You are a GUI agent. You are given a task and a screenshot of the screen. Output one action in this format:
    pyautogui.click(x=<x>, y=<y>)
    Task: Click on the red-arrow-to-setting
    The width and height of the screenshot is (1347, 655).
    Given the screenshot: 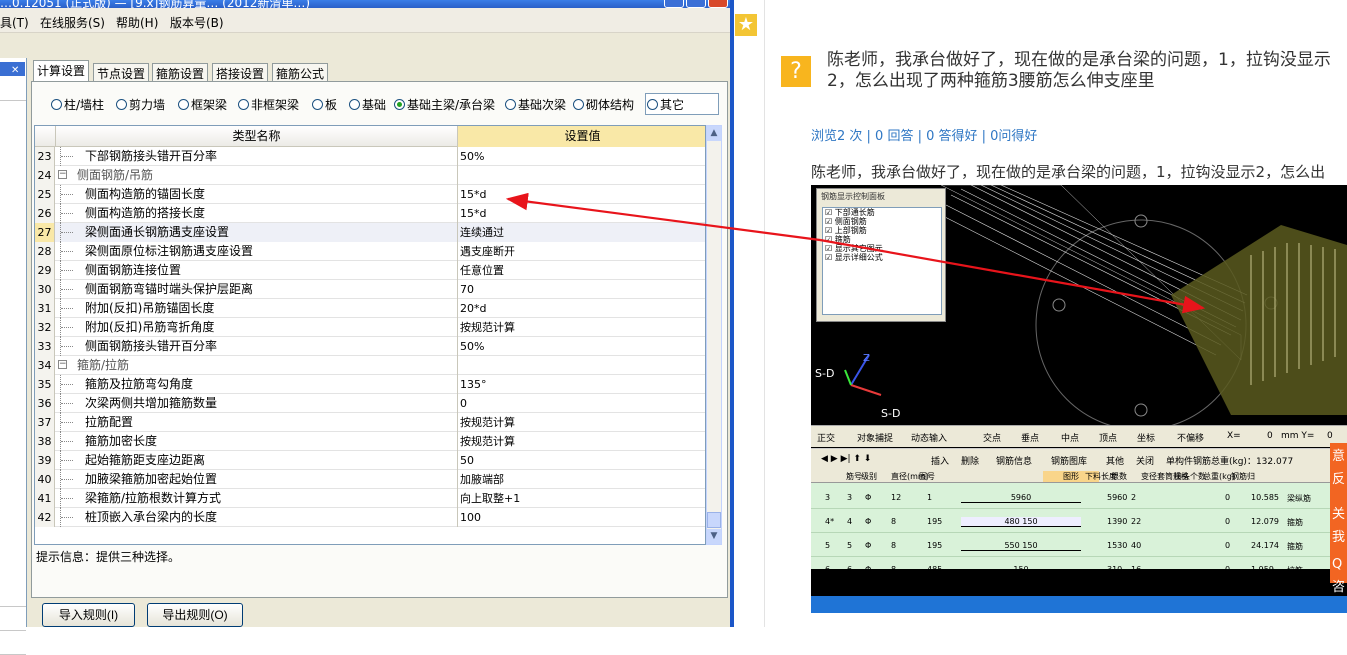 What is the action you would take?
    pyautogui.click(x=663, y=217)
    